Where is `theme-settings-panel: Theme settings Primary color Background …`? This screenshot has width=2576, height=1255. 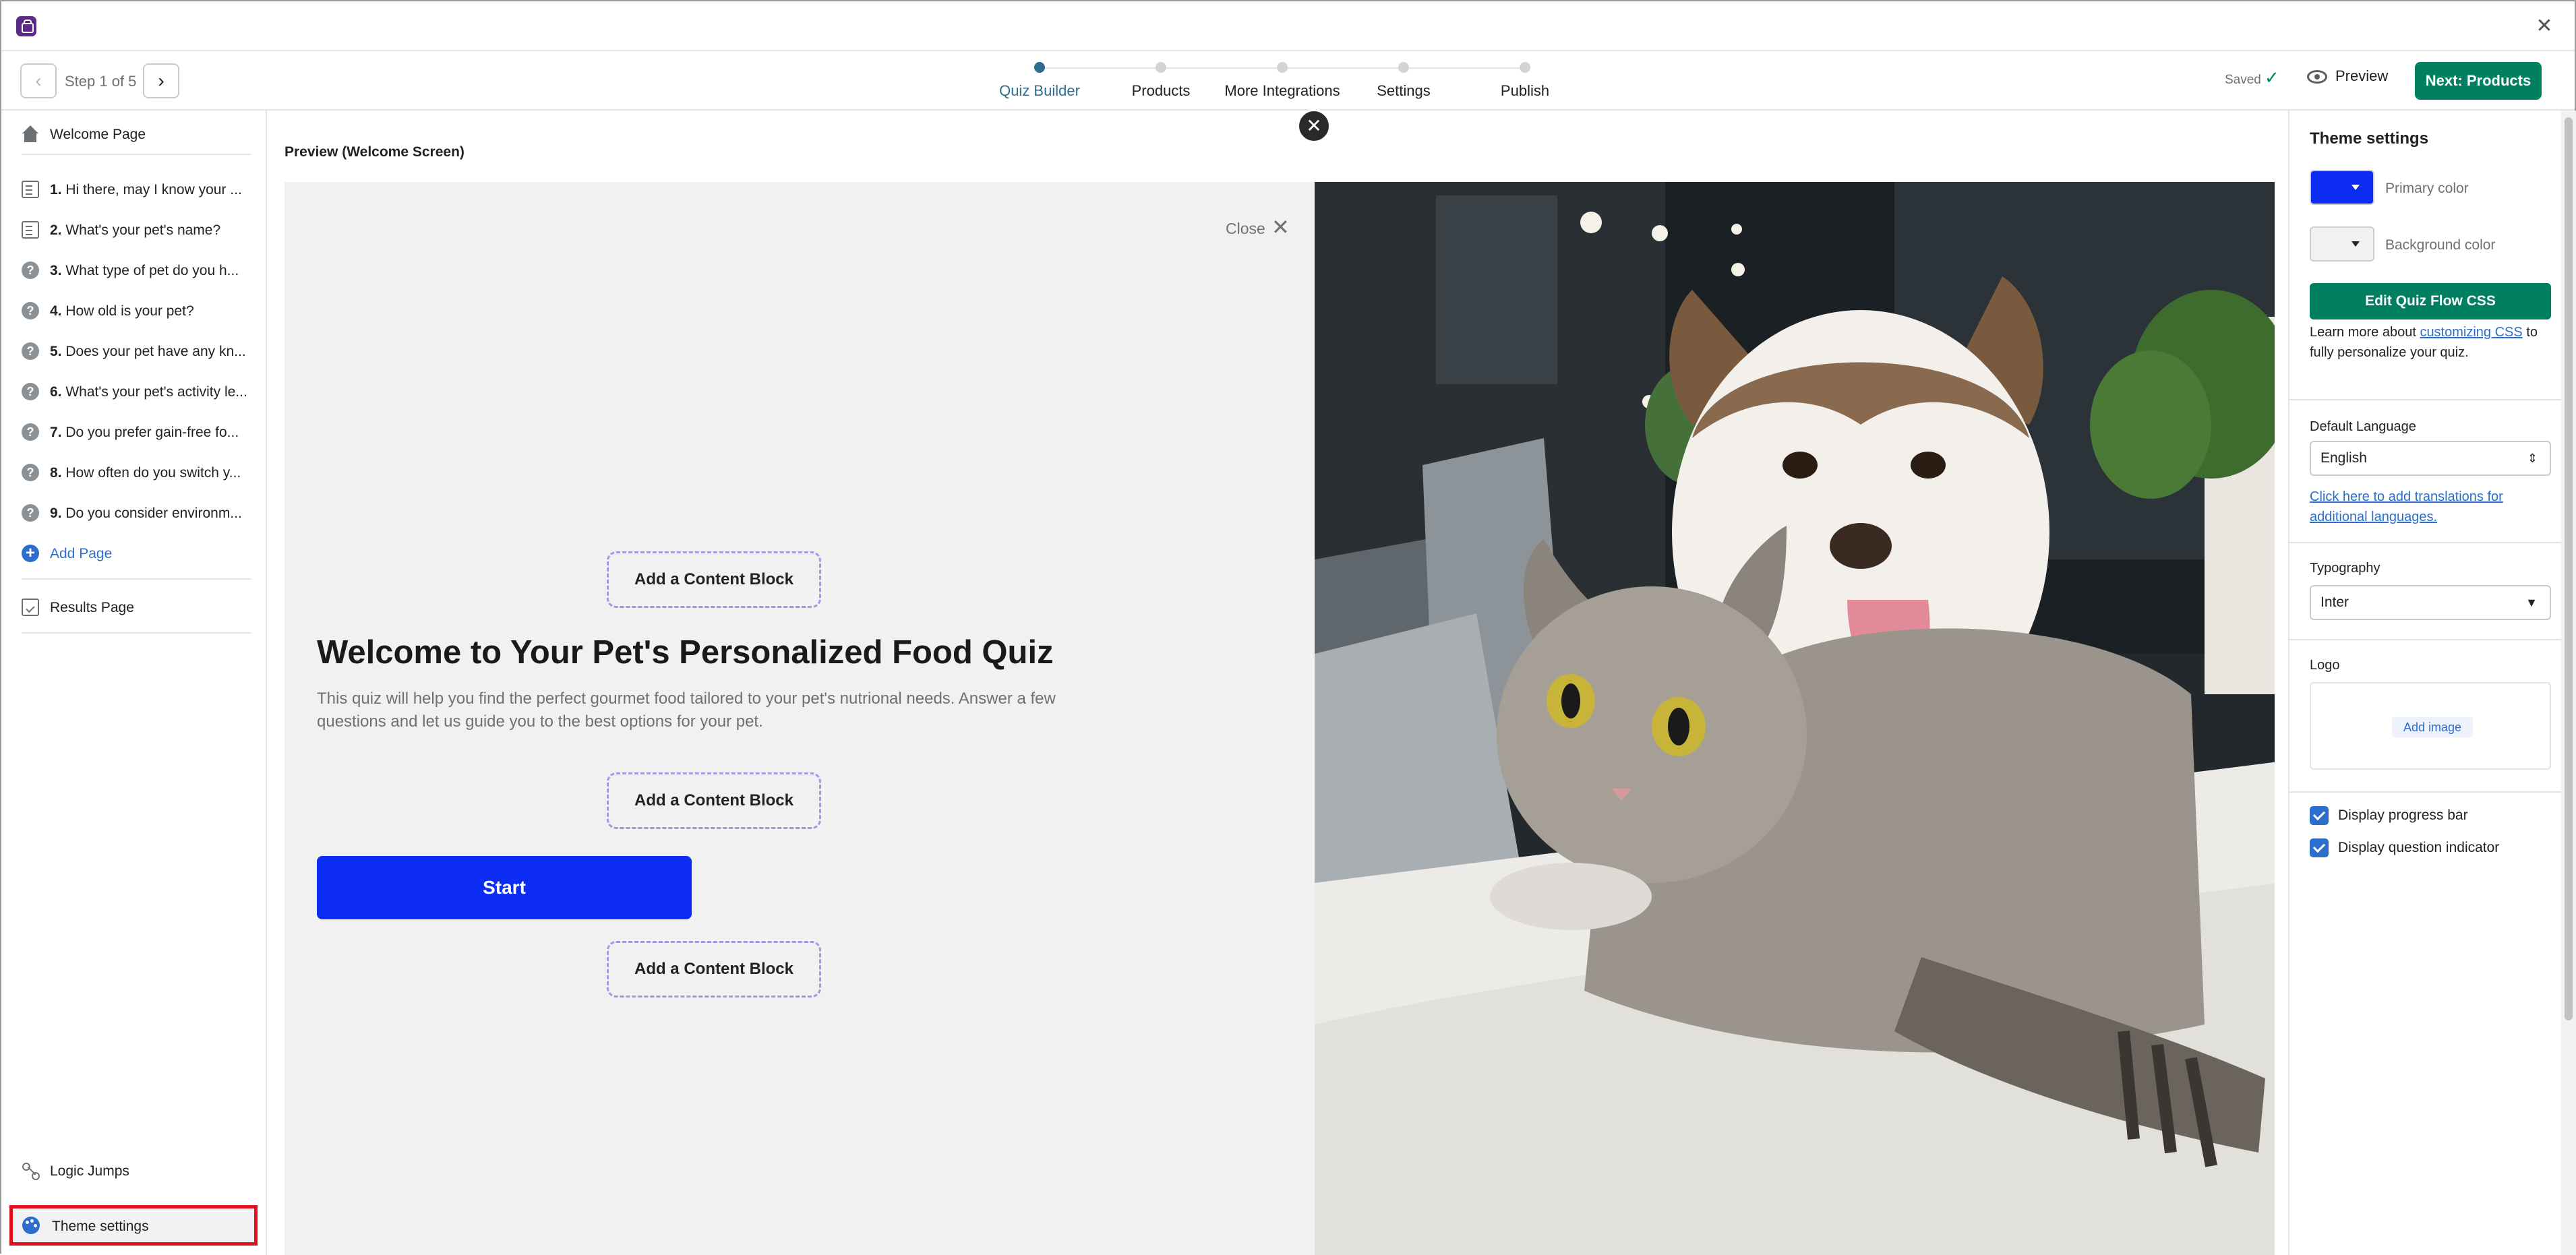 theme-settings-panel: Theme settings Primary color Background … is located at coordinates (2424, 683).